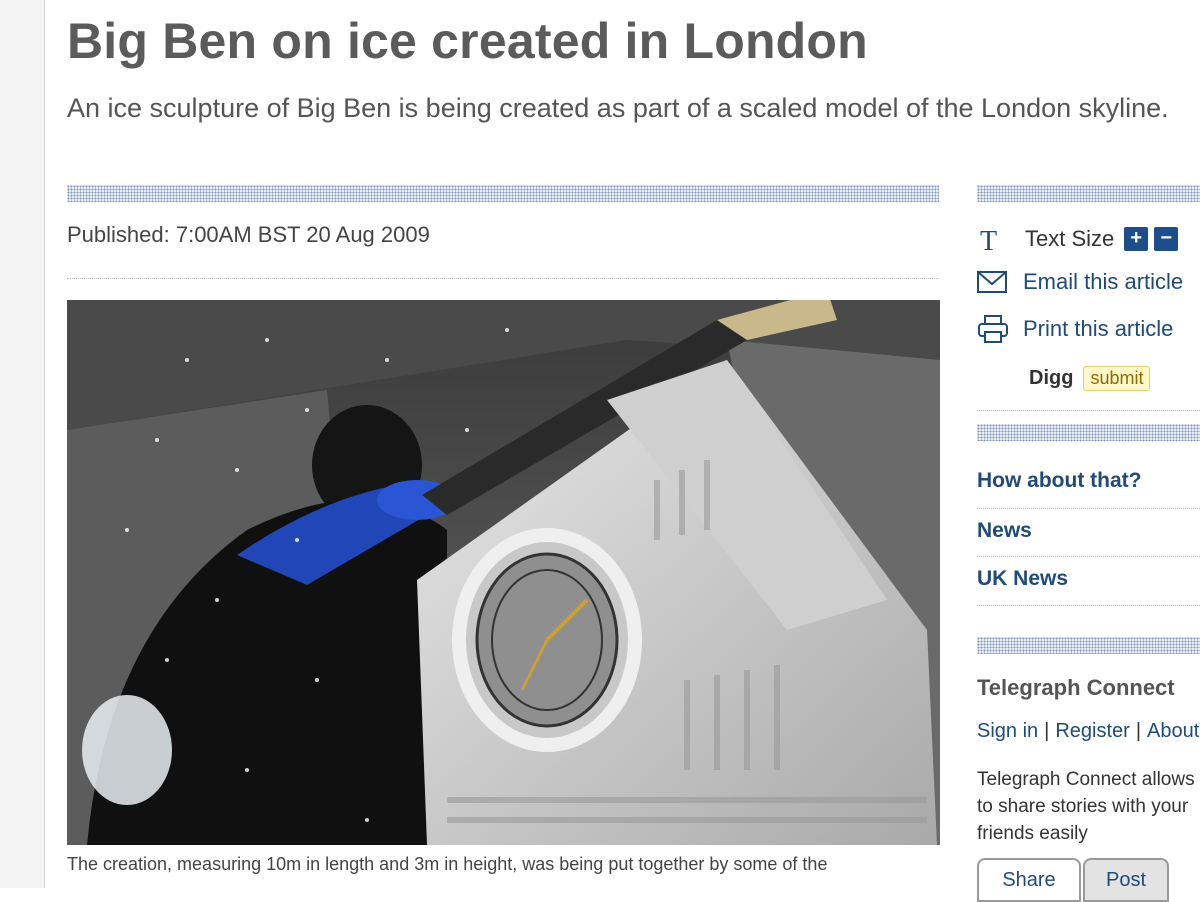 The image size is (1200, 902). Describe the element at coordinates (1022, 579) in the screenshot. I see `section-link-uk-news: UK News` at that location.